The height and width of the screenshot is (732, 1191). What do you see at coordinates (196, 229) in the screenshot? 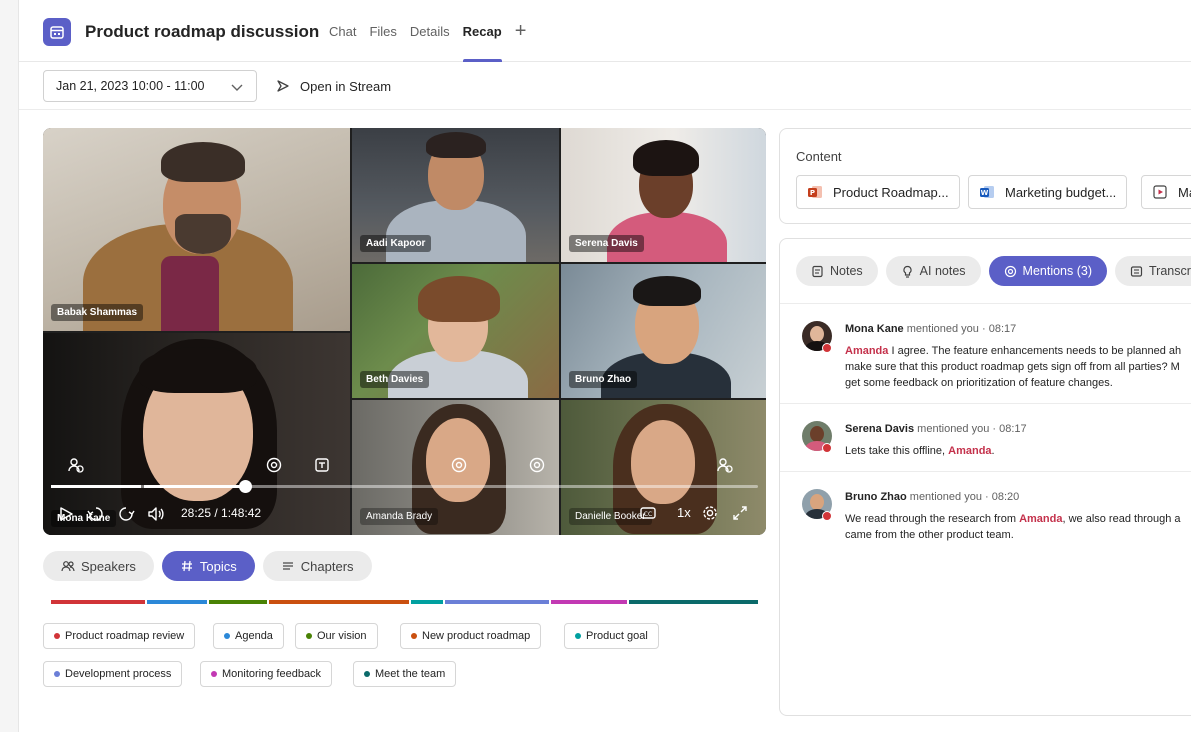
I see `participant-tile: Babak Shammas` at bounding box center [196, 229].